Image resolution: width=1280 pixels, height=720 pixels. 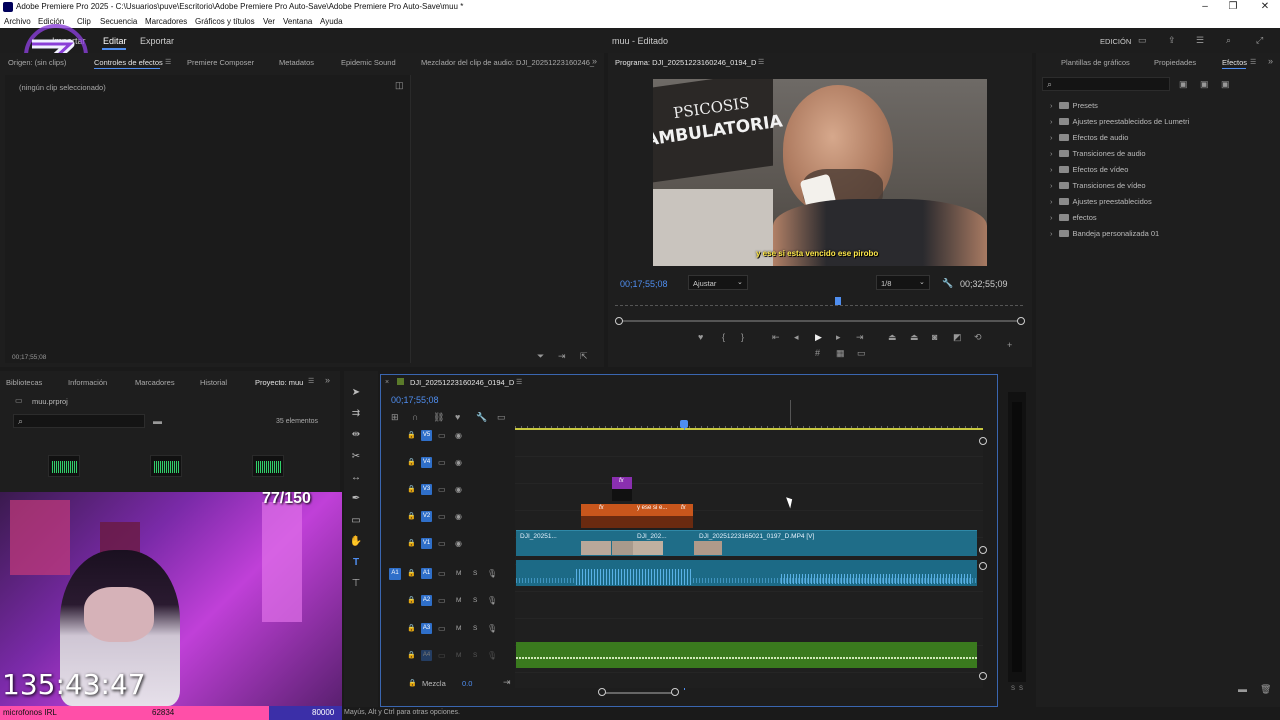 I want to click on tab-bibliotecas: Bibliotecas, so click(x=24, y=382).